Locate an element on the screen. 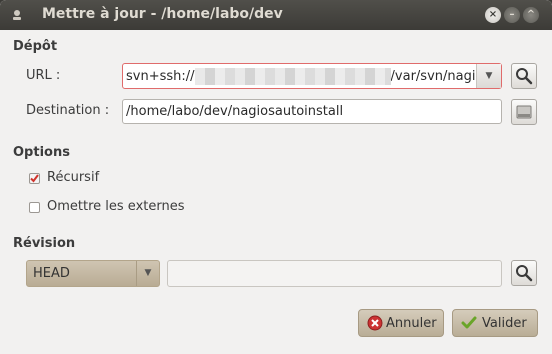 Image resolution: width=552 pixels, height=354 pixels. minimize-button: – is located at coordinates (512, 15).